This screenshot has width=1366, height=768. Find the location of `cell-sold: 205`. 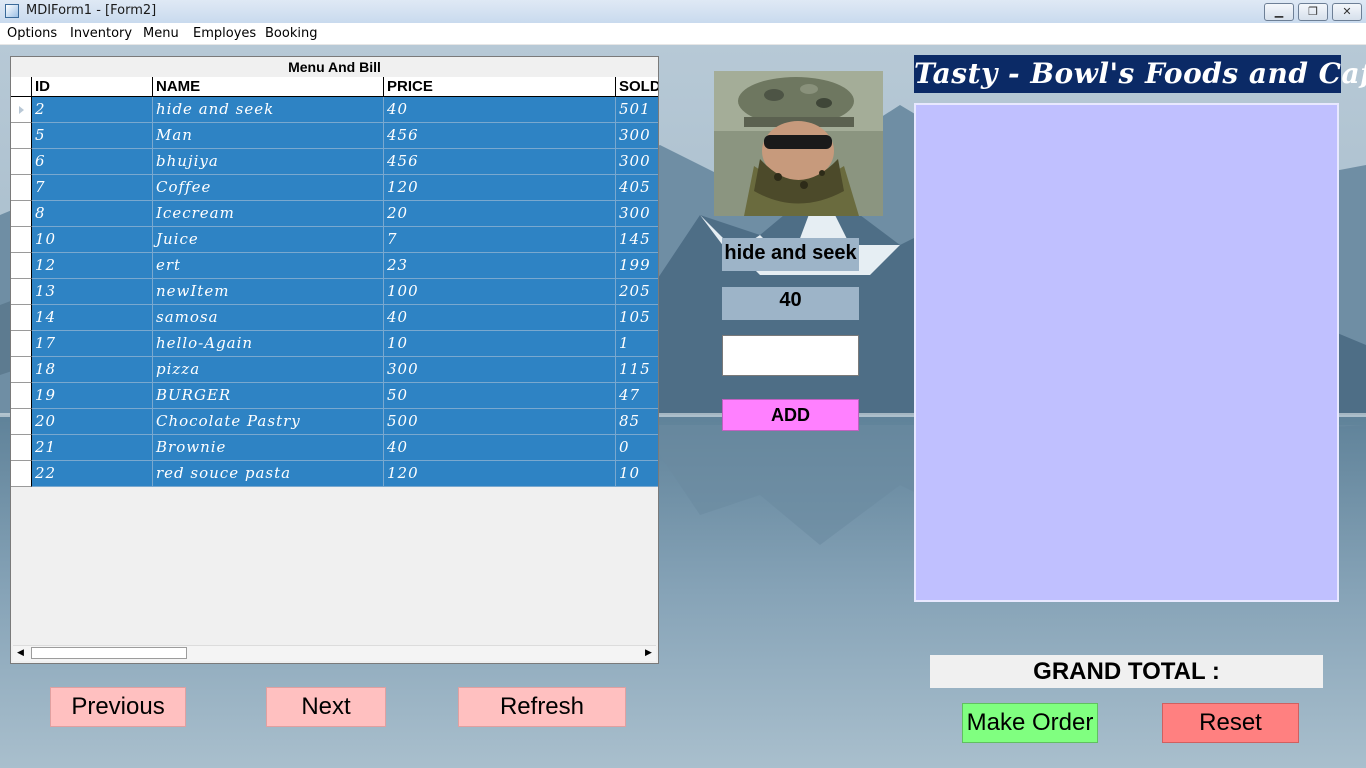

cell-sold: 205 is located at coordinates (637, 292).